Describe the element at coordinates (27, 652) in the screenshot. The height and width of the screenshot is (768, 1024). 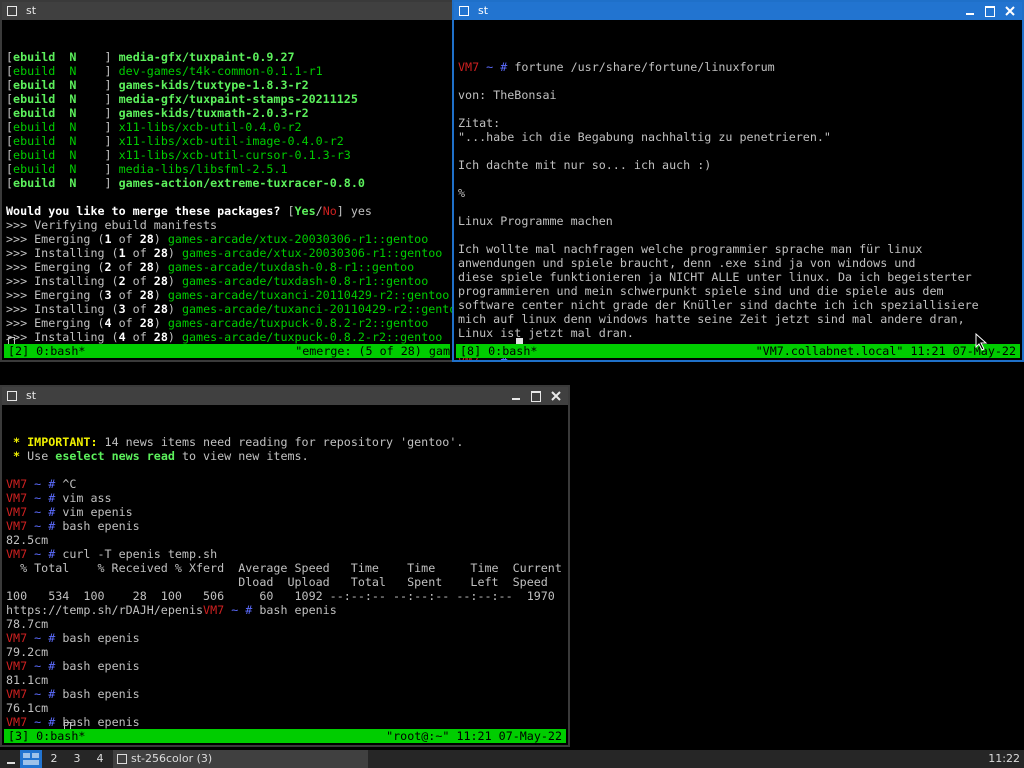
I see `terminal-line: 79.2cm` at that location.